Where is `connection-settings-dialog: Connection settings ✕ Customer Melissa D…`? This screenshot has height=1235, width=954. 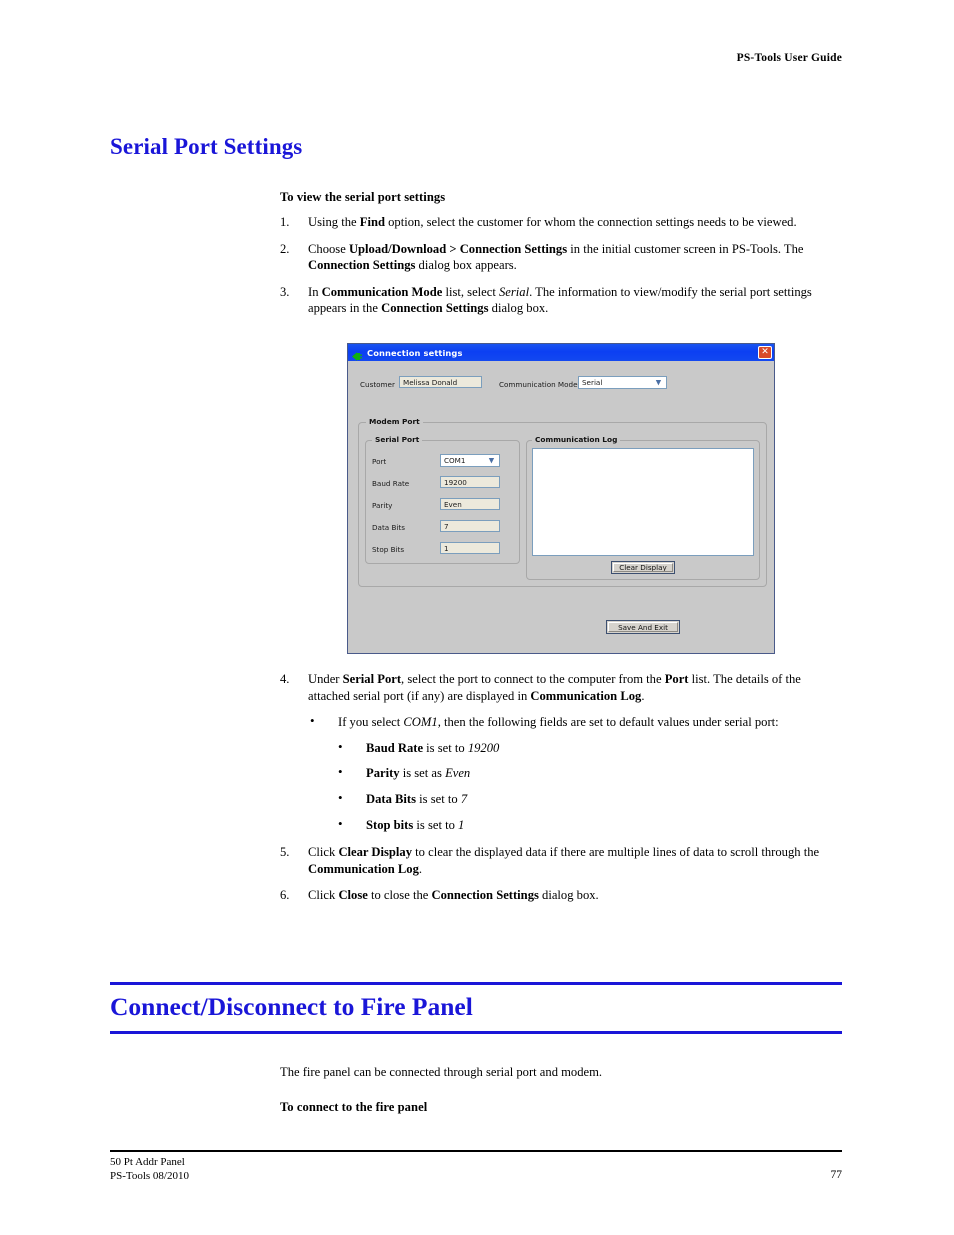 connection-settings-dialog: Connection settings ✕ Customer Melissa D… is located at coordinates (561, 498).